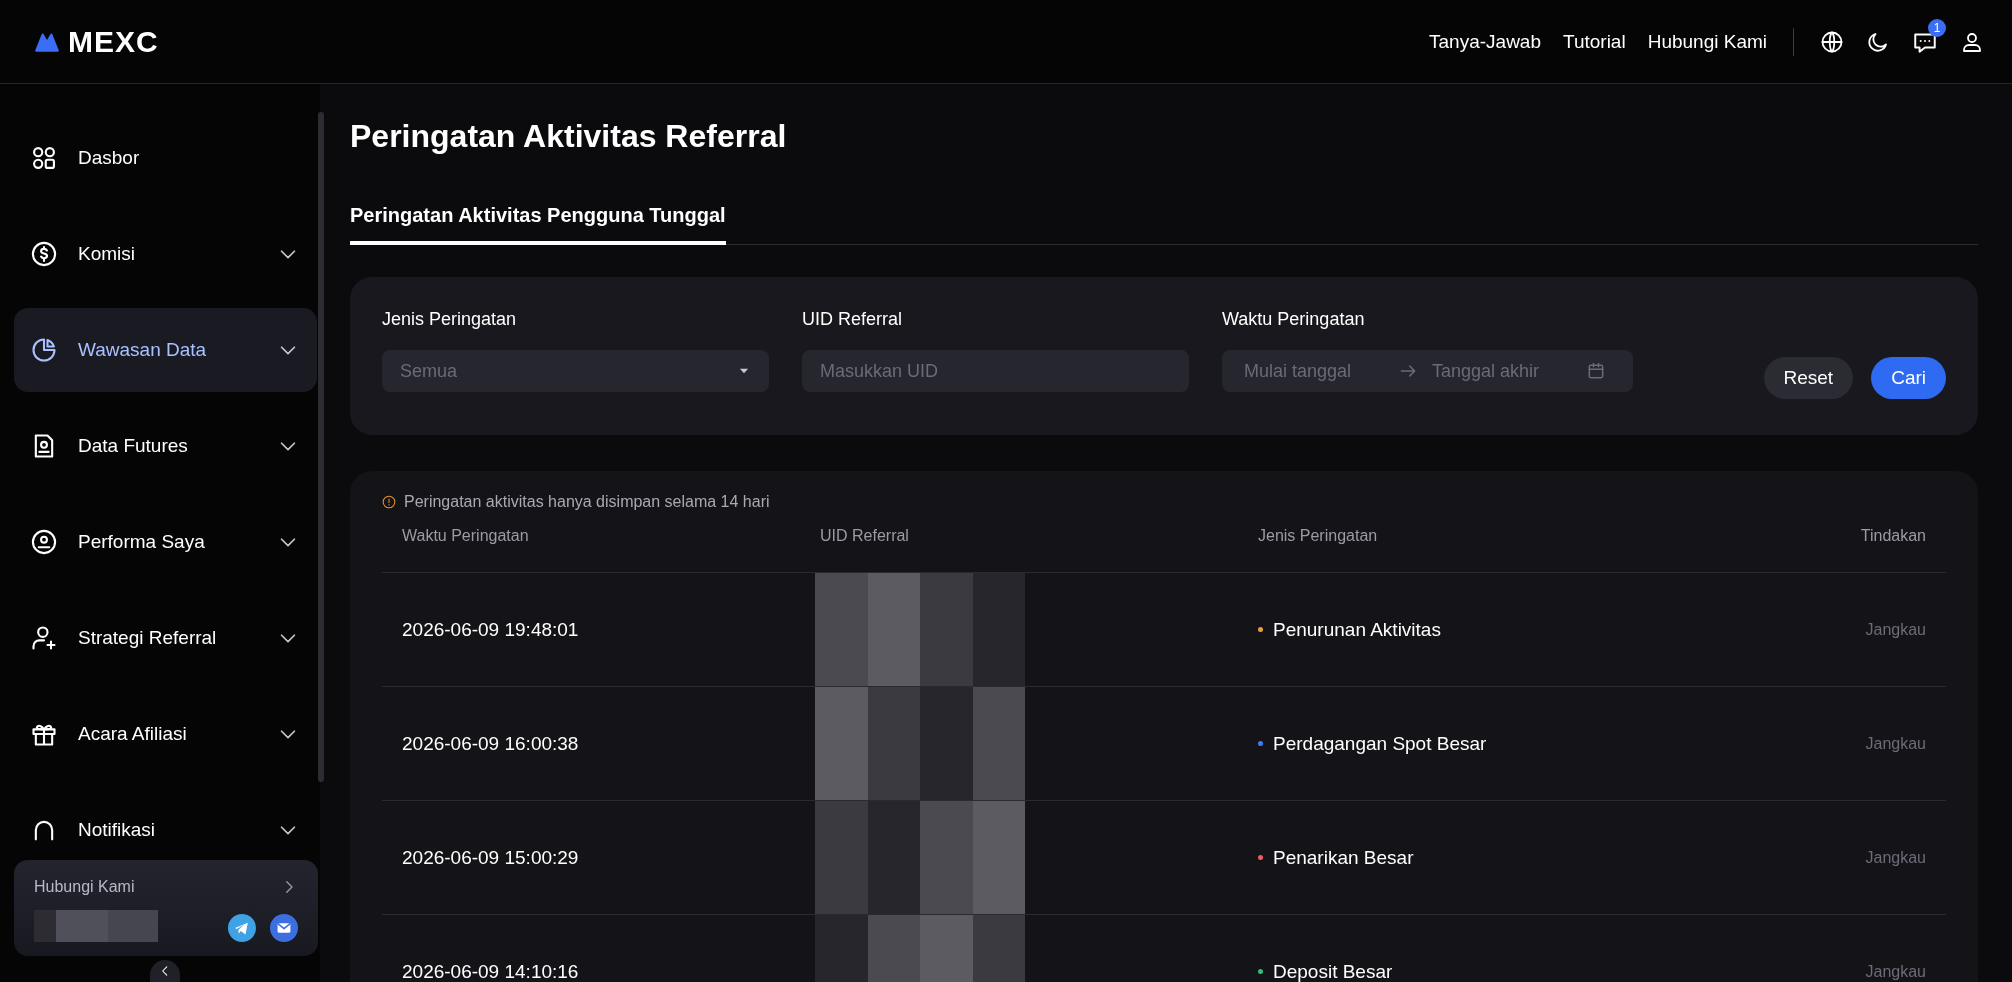  What do you see at coordinates (165, 734) in the screenshot?
I see `sidebar-item: Acara Afiliasi` at bounding box center [165, 734].